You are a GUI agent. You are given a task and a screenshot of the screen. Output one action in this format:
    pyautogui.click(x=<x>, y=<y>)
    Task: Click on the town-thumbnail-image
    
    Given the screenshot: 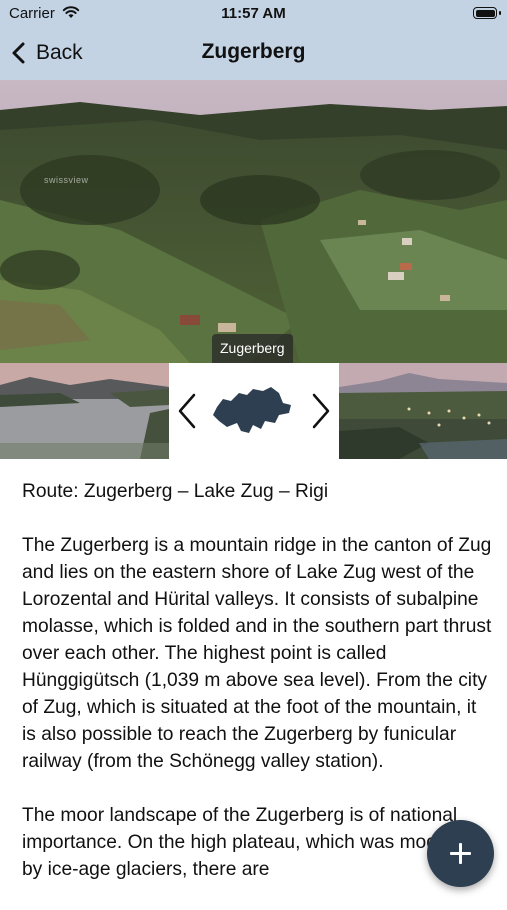 What is the action you would take?
    pyautogui.click(x=423, y=411)
    